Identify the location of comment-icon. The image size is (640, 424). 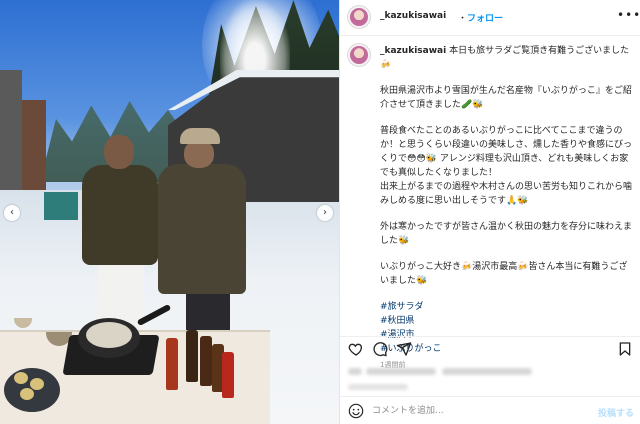
(380, 349).